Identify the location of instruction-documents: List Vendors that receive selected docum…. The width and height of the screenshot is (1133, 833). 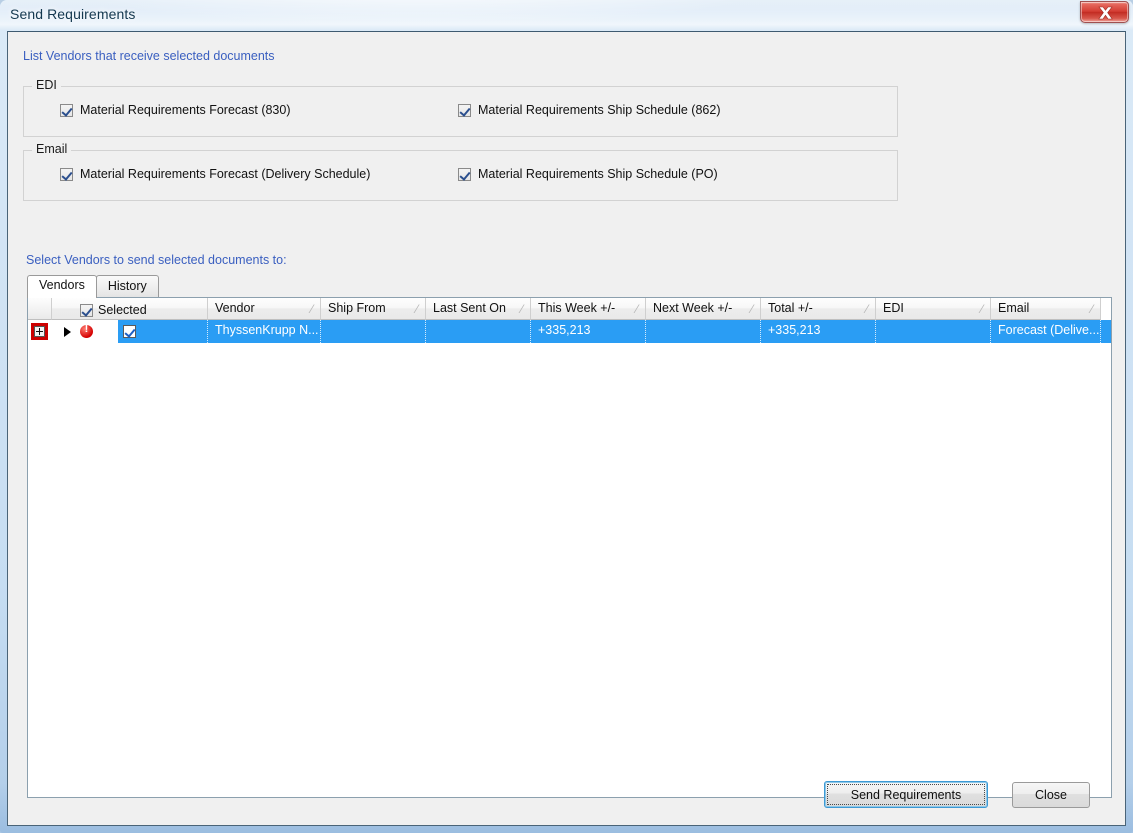
(149, 56).